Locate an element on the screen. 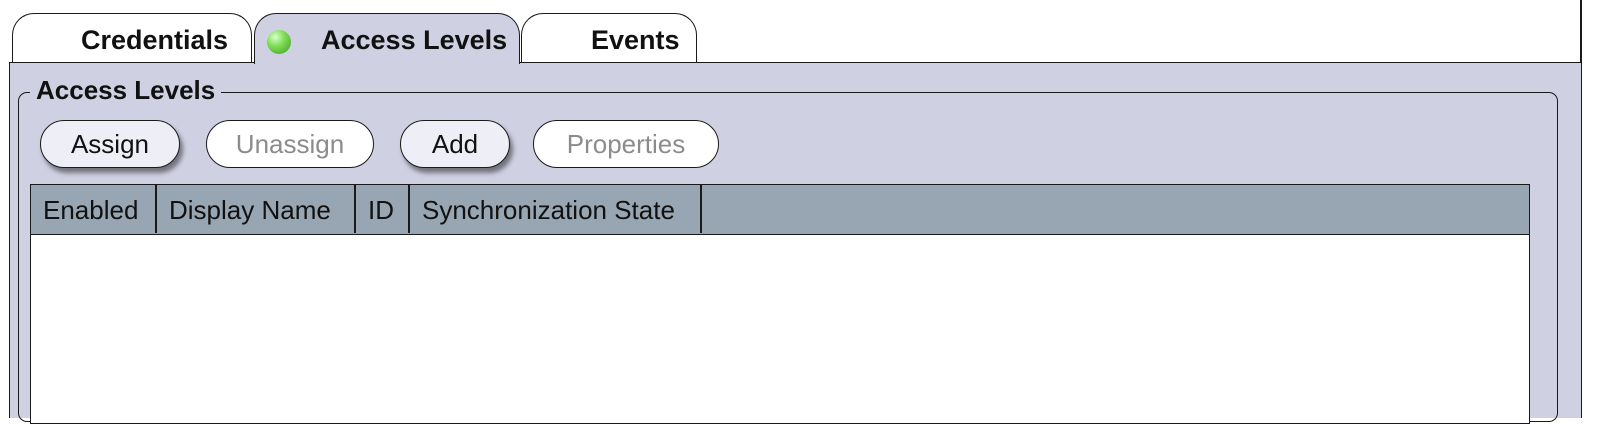 The height and width of the screenshot is (424, 1602). tab-events: Events is located at coordinates (609, 38).